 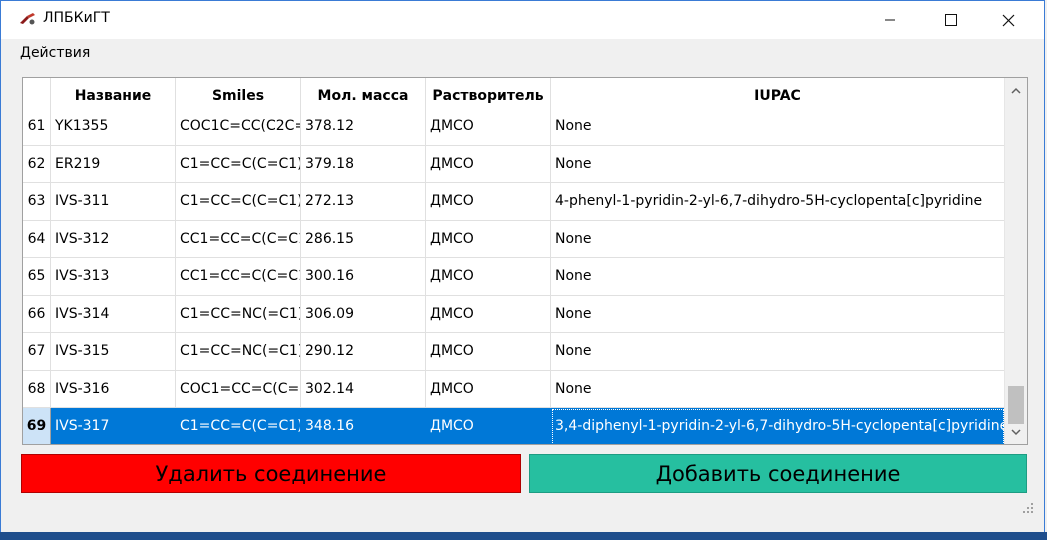 I want to click on maximize-button, so click(x=950, y=20).